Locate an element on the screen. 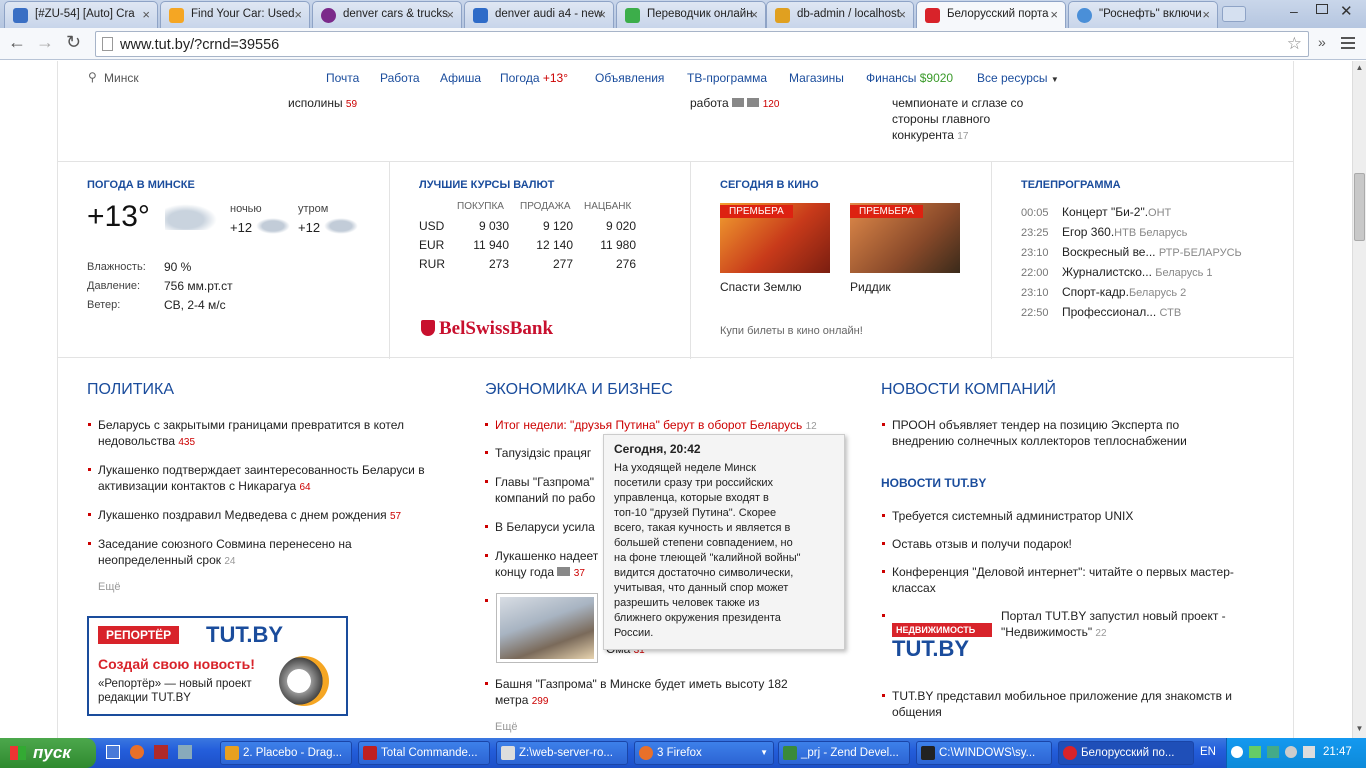 The height and width of the screenshot is (768, 1366). nav-jobs: Работа is located at coordinates (400, 78).